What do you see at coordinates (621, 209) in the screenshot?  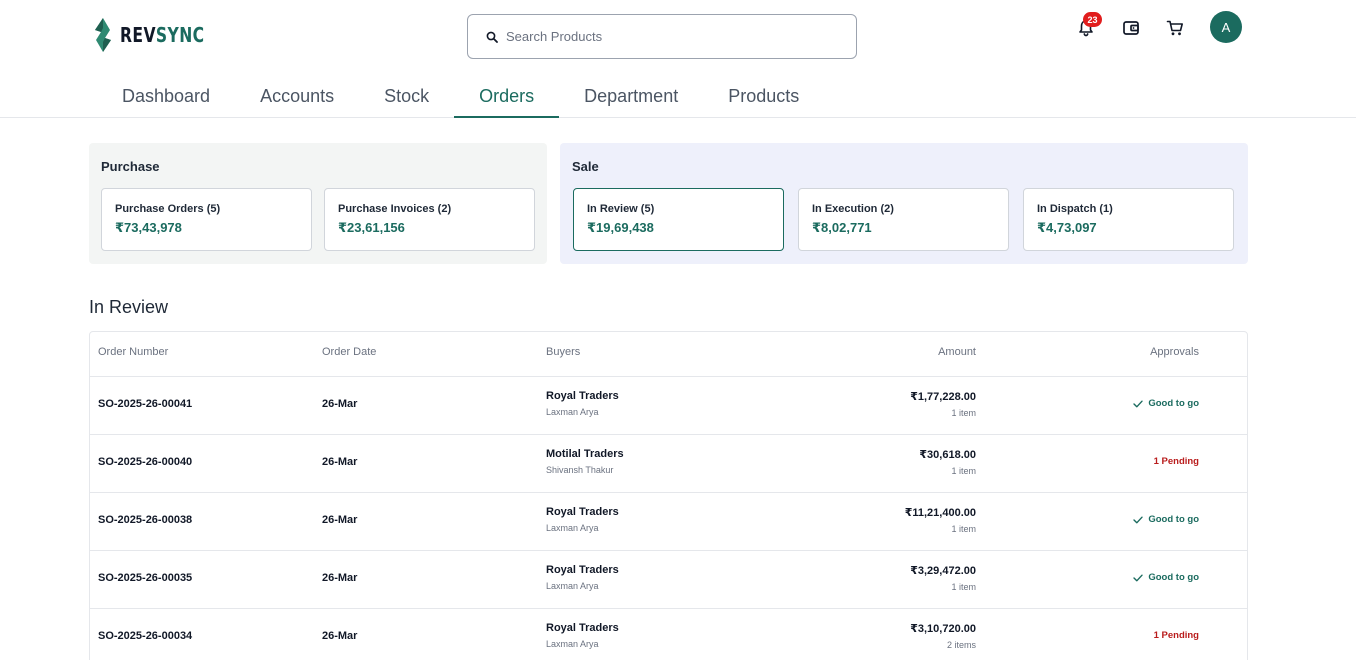 I see `card-label: In Review (5)` at bounding box center [621, 209].